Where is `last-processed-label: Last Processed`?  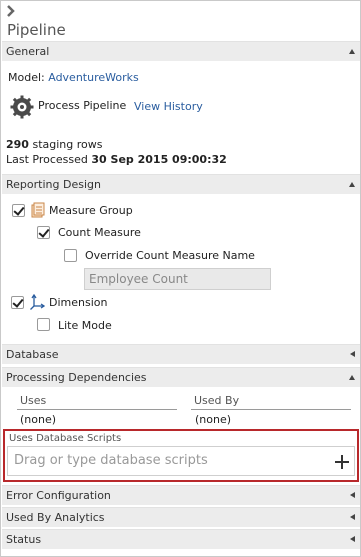
last-processed-label: Last Processed is located at coordinates (47, 159).